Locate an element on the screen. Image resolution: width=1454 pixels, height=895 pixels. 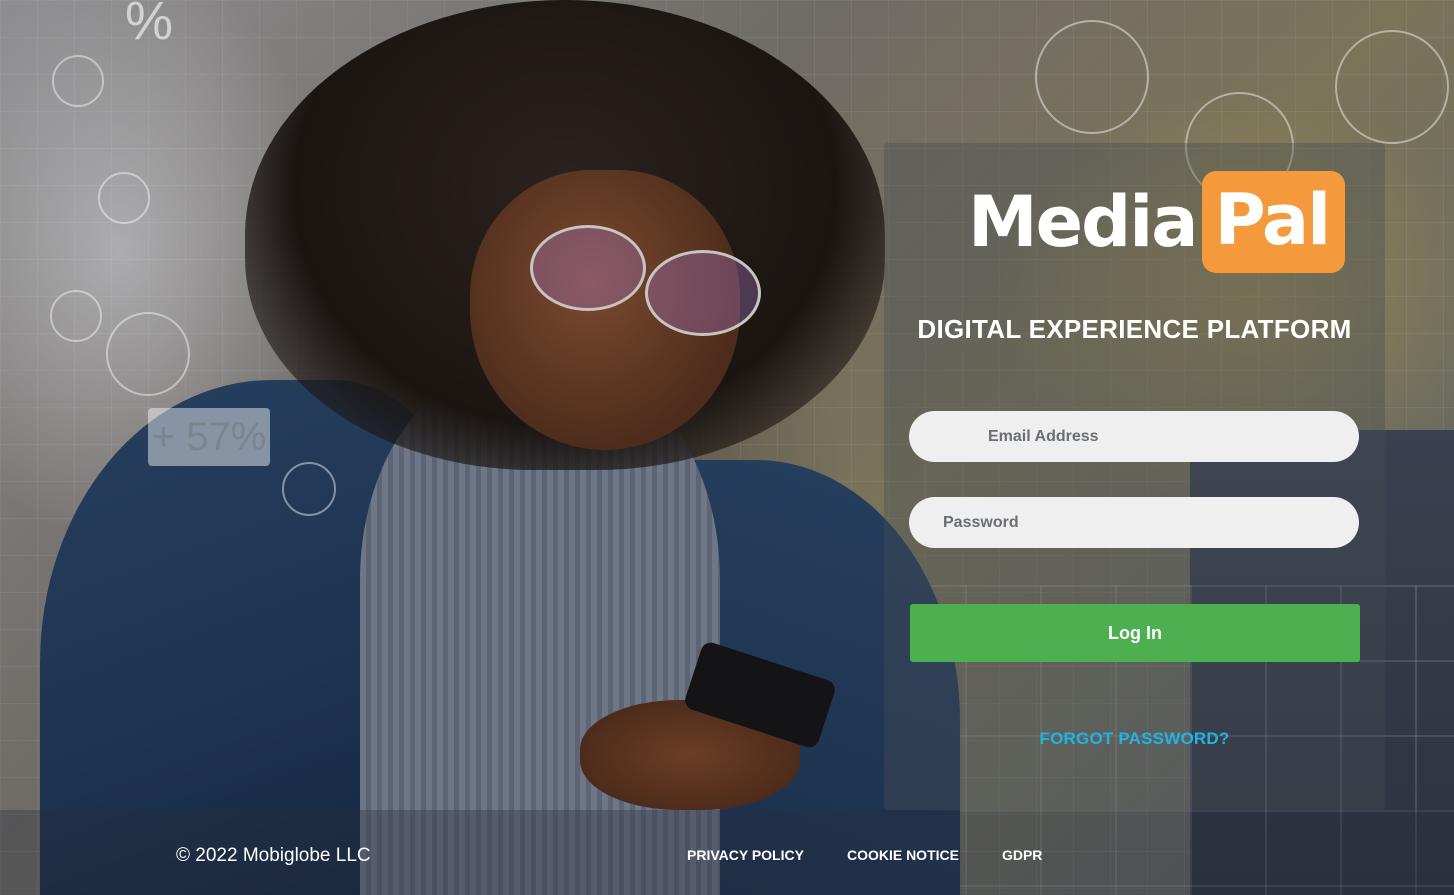
percent-graphic: % is located at coordinates (149, 25).